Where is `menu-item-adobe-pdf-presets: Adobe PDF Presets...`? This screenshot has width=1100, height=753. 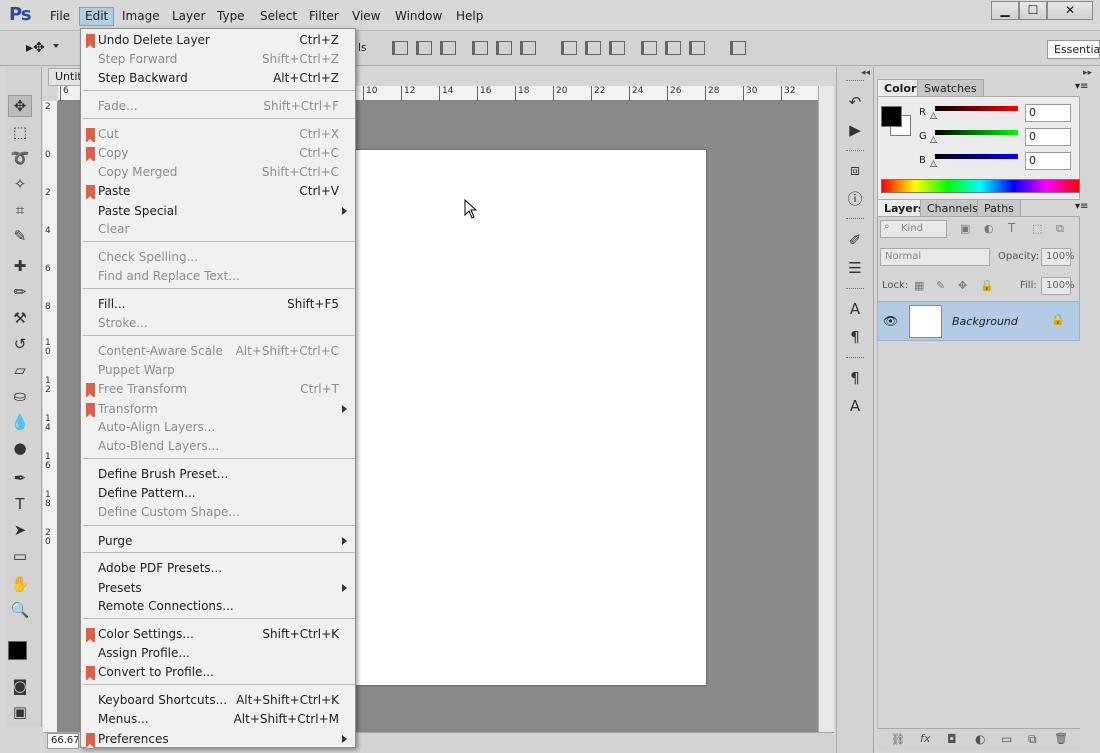
menu-item-adobe-pdf-presets: Adobe PDF Presets... is located at coordinates (218, 568).